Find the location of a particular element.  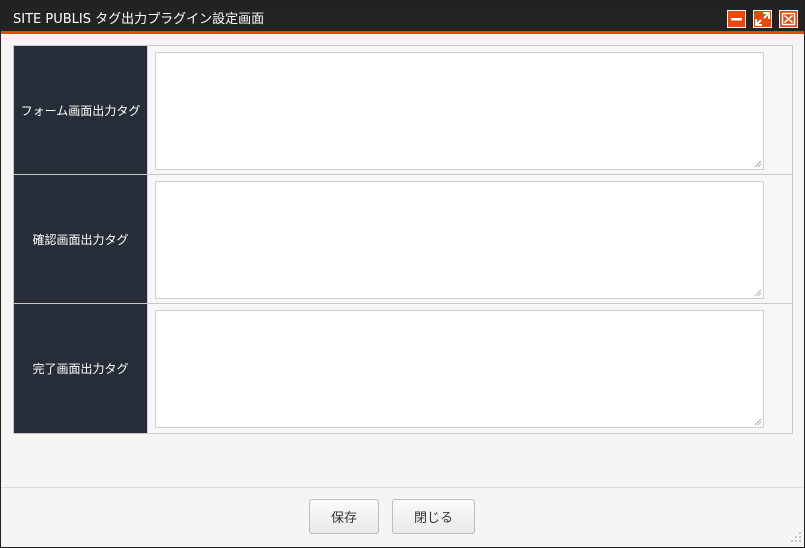

window-resize-grip-icon is located at coordinates (794, 537).